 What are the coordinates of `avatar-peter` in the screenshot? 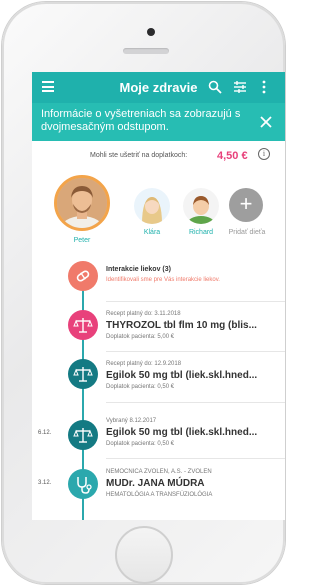 It's located at (82, 203).